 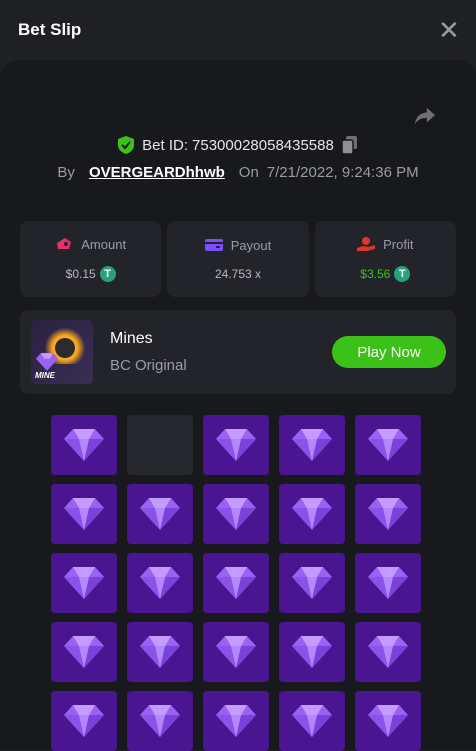 What do you see at coordinates (398, 244) in the screenshot?
I see `stat-label: Profit` at bounding box center [398, 244].